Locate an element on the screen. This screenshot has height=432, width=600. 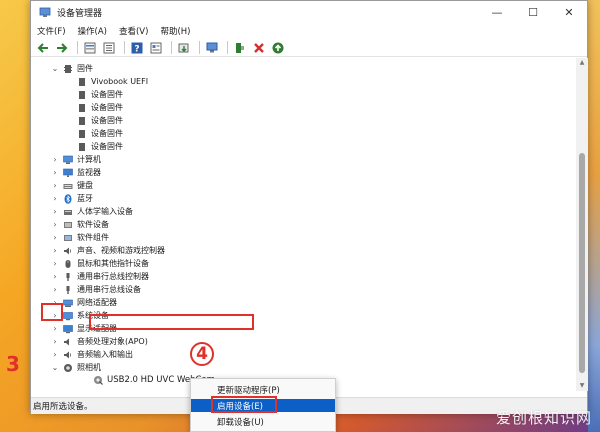
help-button: ? is located at coordinates (137, 48).